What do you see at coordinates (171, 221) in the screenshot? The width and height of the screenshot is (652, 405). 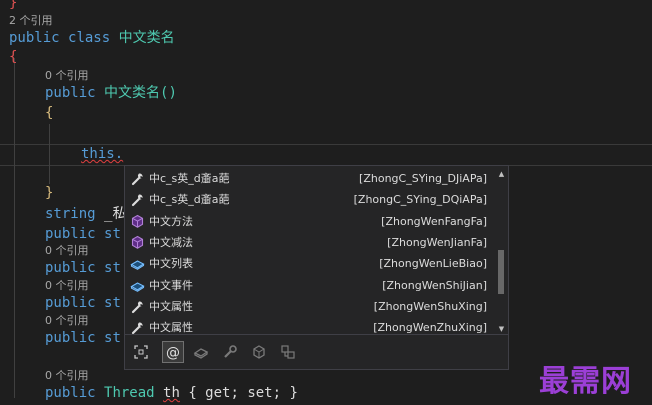 I see `completion-item-name: 中文方法` at bounding box center [171, 221].